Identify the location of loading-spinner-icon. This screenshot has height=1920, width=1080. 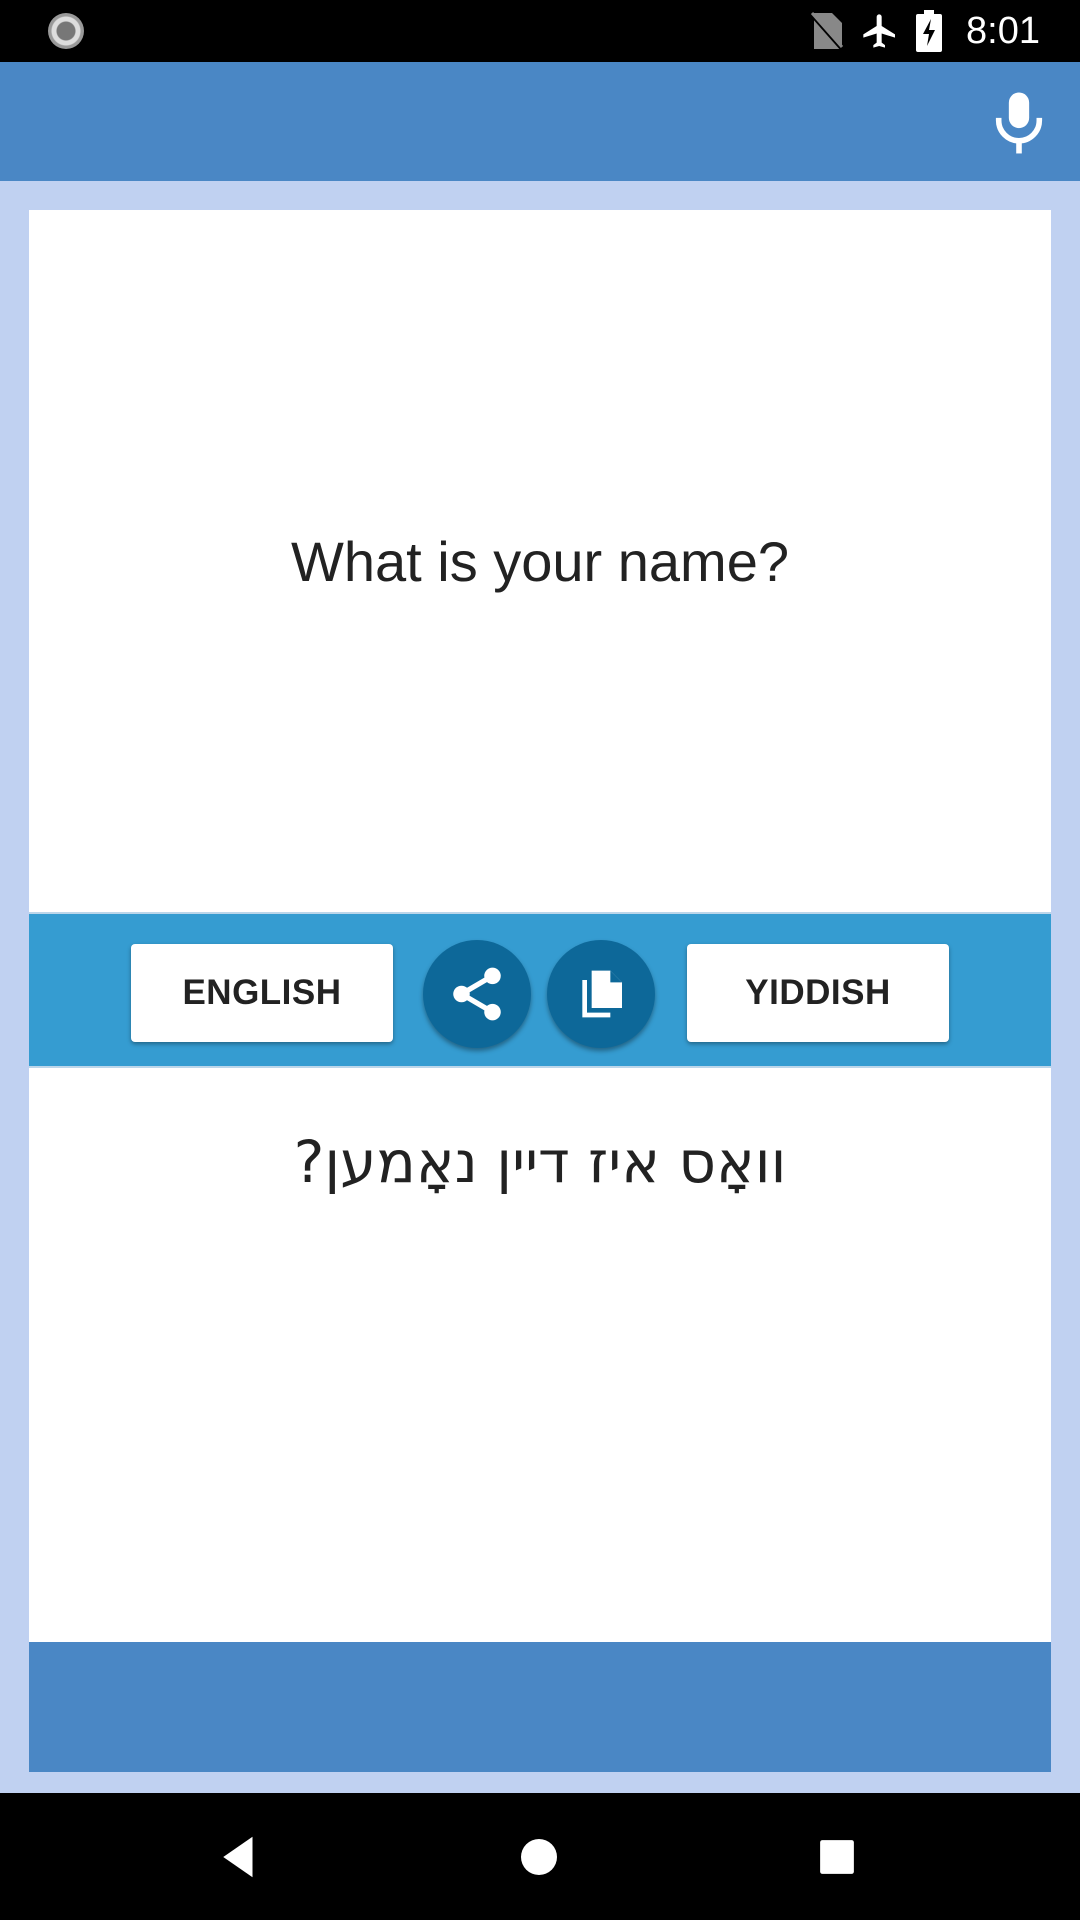
(66, 31).